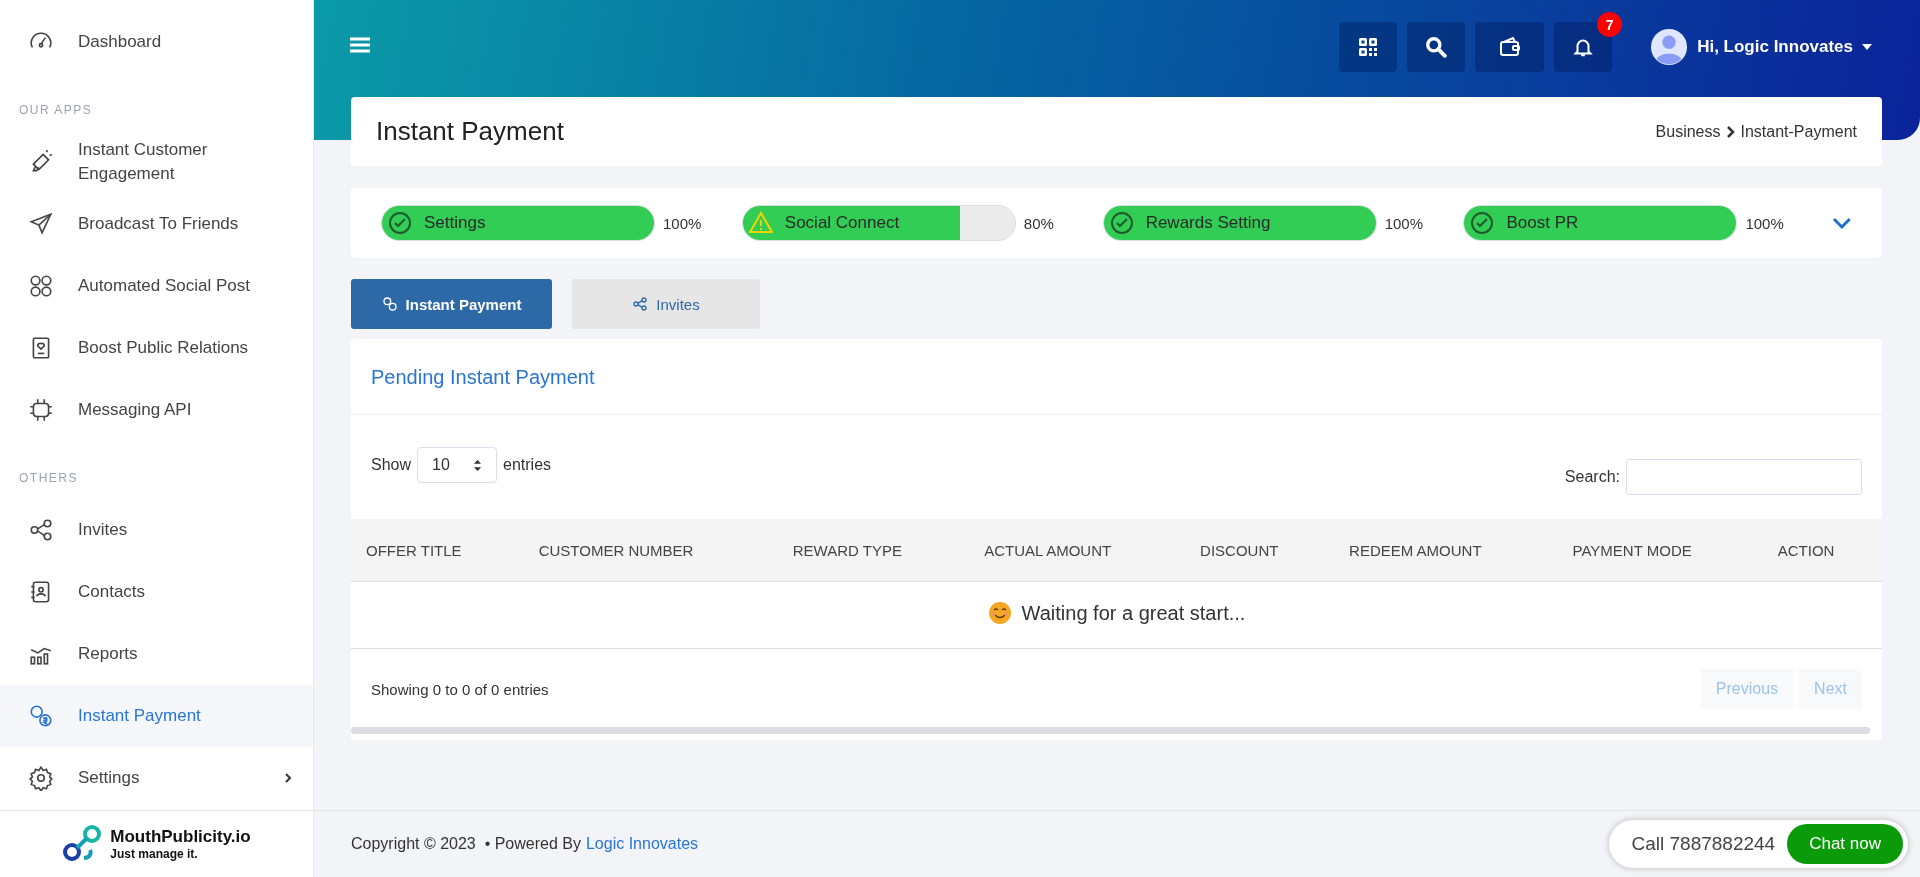 The image size is (1920, 877). Describe the element at coordinates (478, 465) in the screenshot. I see `sort-arrows-icon` at that location.